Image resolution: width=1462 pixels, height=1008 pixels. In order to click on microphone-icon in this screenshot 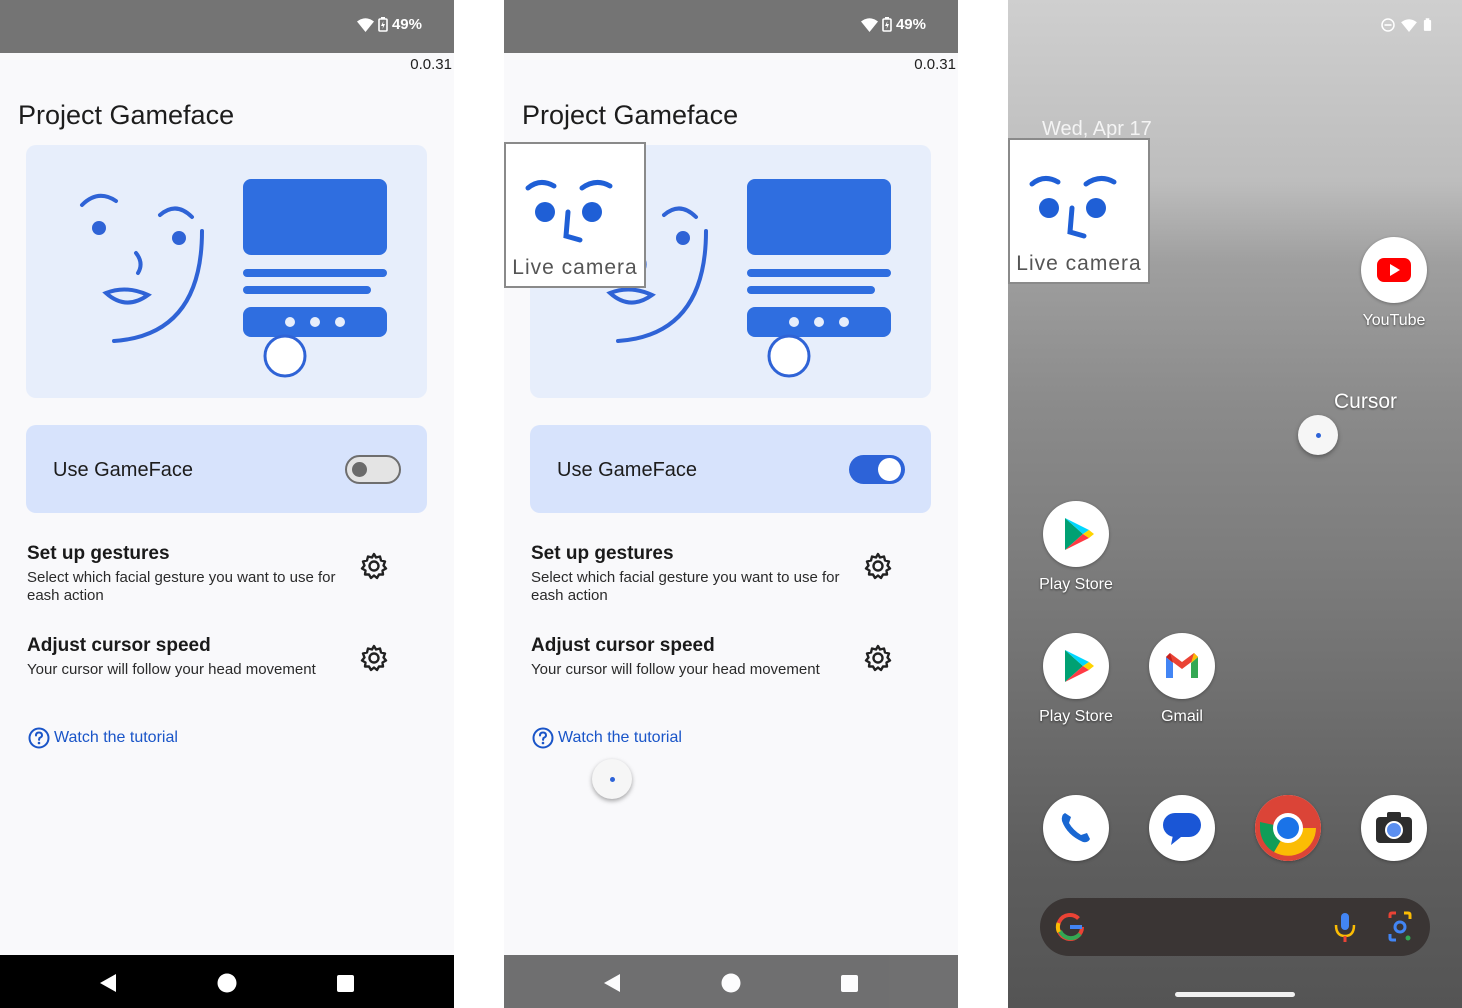, I will do `click(1345, 927)`.